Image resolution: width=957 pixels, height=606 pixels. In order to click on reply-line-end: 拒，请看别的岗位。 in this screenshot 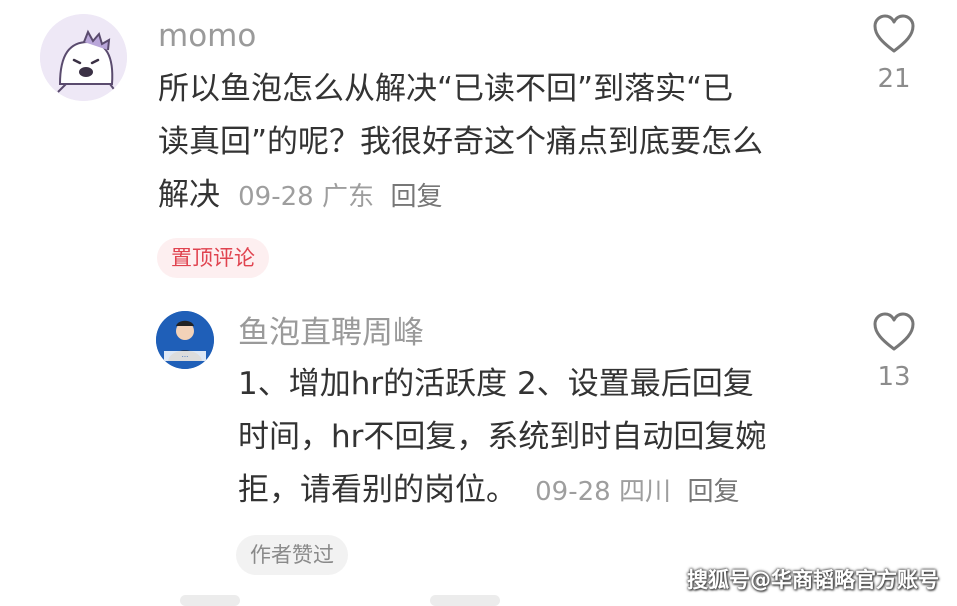, I will do `click(377, 490)`.